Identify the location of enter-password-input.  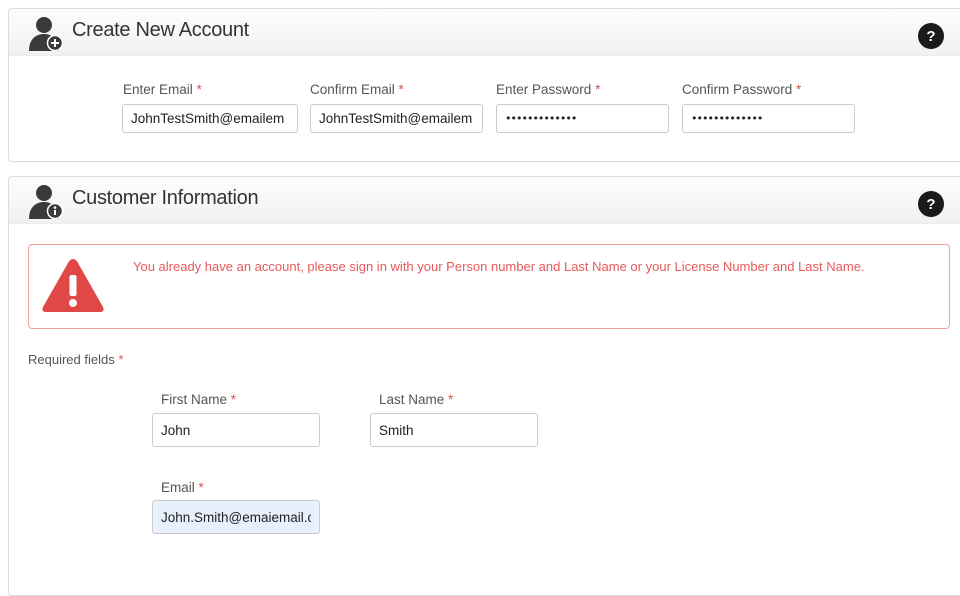
(582, 118).